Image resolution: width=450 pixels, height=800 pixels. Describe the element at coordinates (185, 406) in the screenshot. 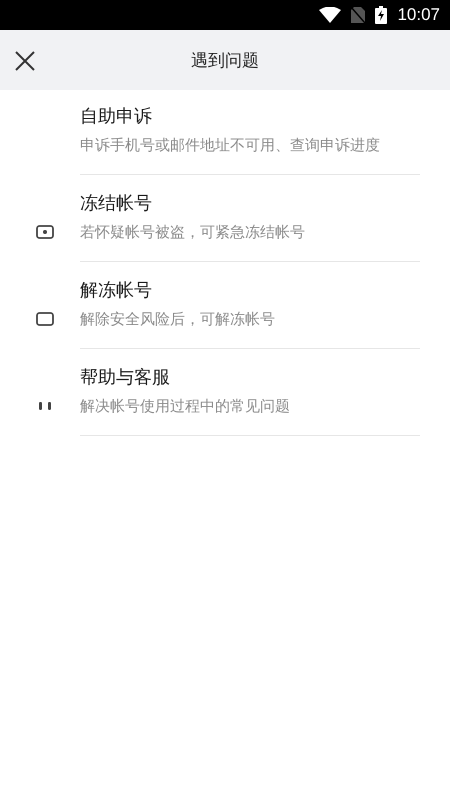

I see `item-description: 解决帐号使用过程中的常见问题` at that location.